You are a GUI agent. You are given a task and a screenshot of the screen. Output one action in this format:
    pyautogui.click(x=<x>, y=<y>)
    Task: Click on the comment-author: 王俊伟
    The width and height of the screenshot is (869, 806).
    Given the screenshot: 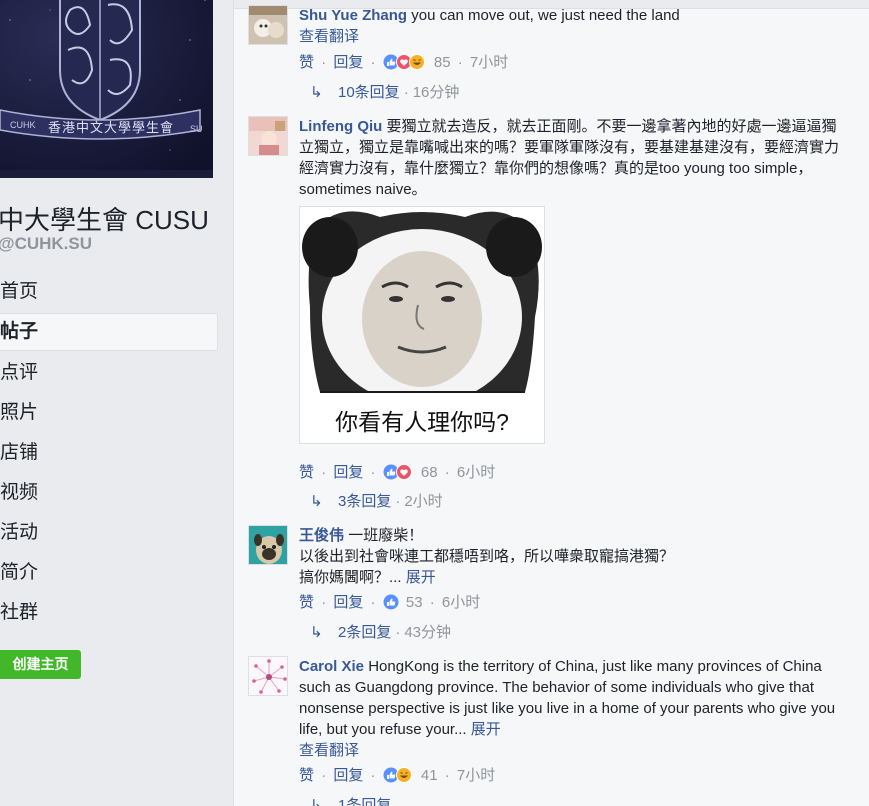 What is the action you would take?
    pyautogui.click(x=321, y=535)
    